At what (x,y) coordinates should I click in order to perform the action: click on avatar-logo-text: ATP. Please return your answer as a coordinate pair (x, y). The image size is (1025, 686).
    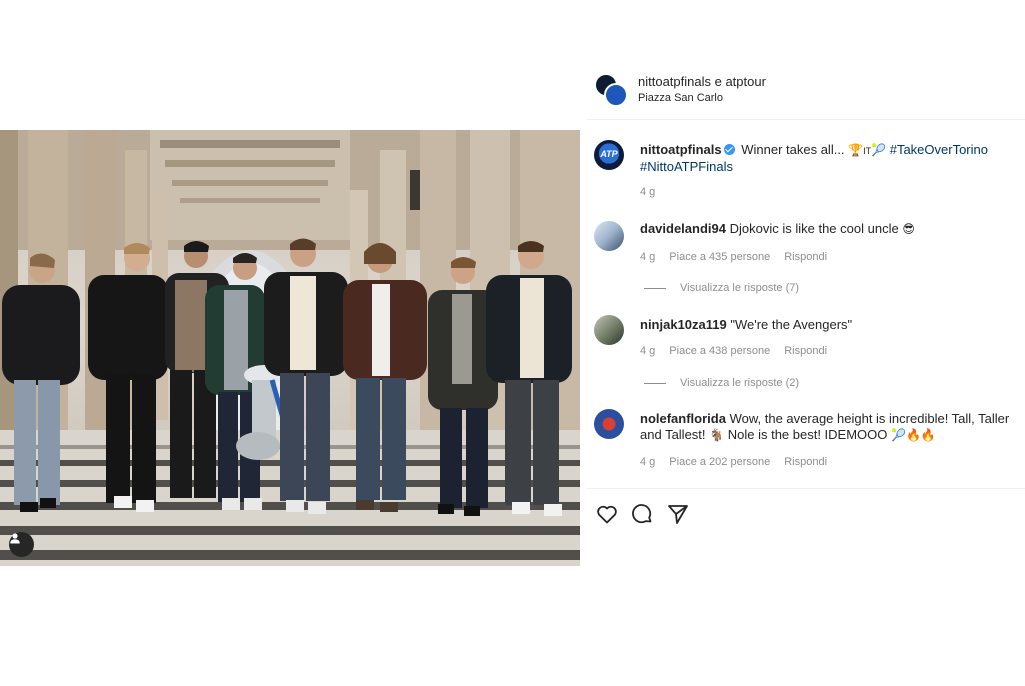
    Looking at the image, I should click on (609, 154).